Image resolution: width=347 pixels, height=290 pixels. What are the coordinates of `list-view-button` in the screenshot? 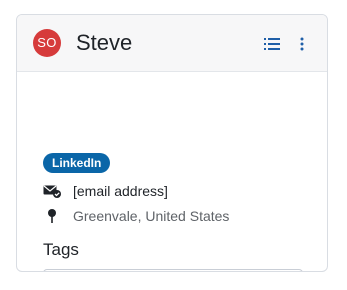 It's located at (272, 44).